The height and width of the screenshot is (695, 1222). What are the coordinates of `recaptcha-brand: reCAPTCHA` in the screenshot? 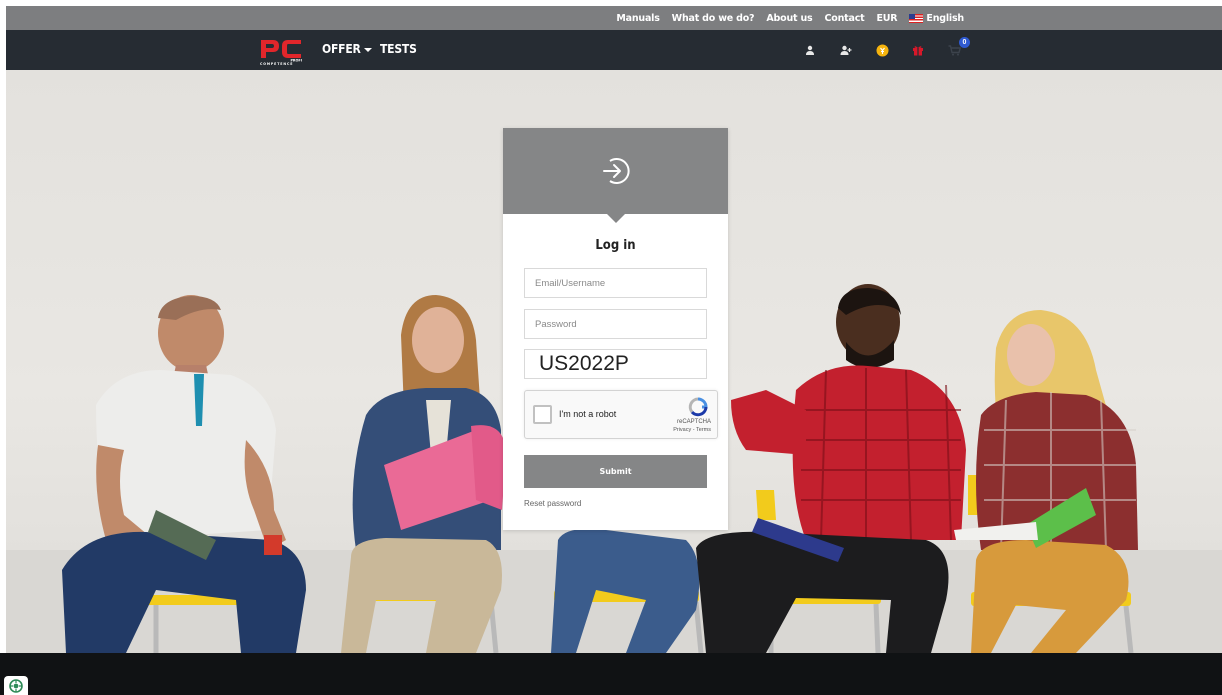 It's located at (693, 422).